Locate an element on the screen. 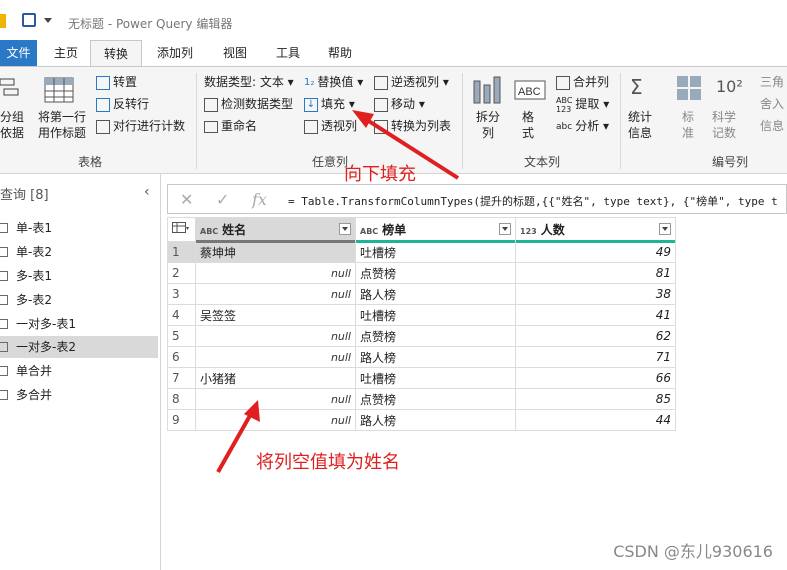 The image size is (787, 570). data-type-dropdown: 数据类型: 文本 ▾ is located at coordinates (249, 81).